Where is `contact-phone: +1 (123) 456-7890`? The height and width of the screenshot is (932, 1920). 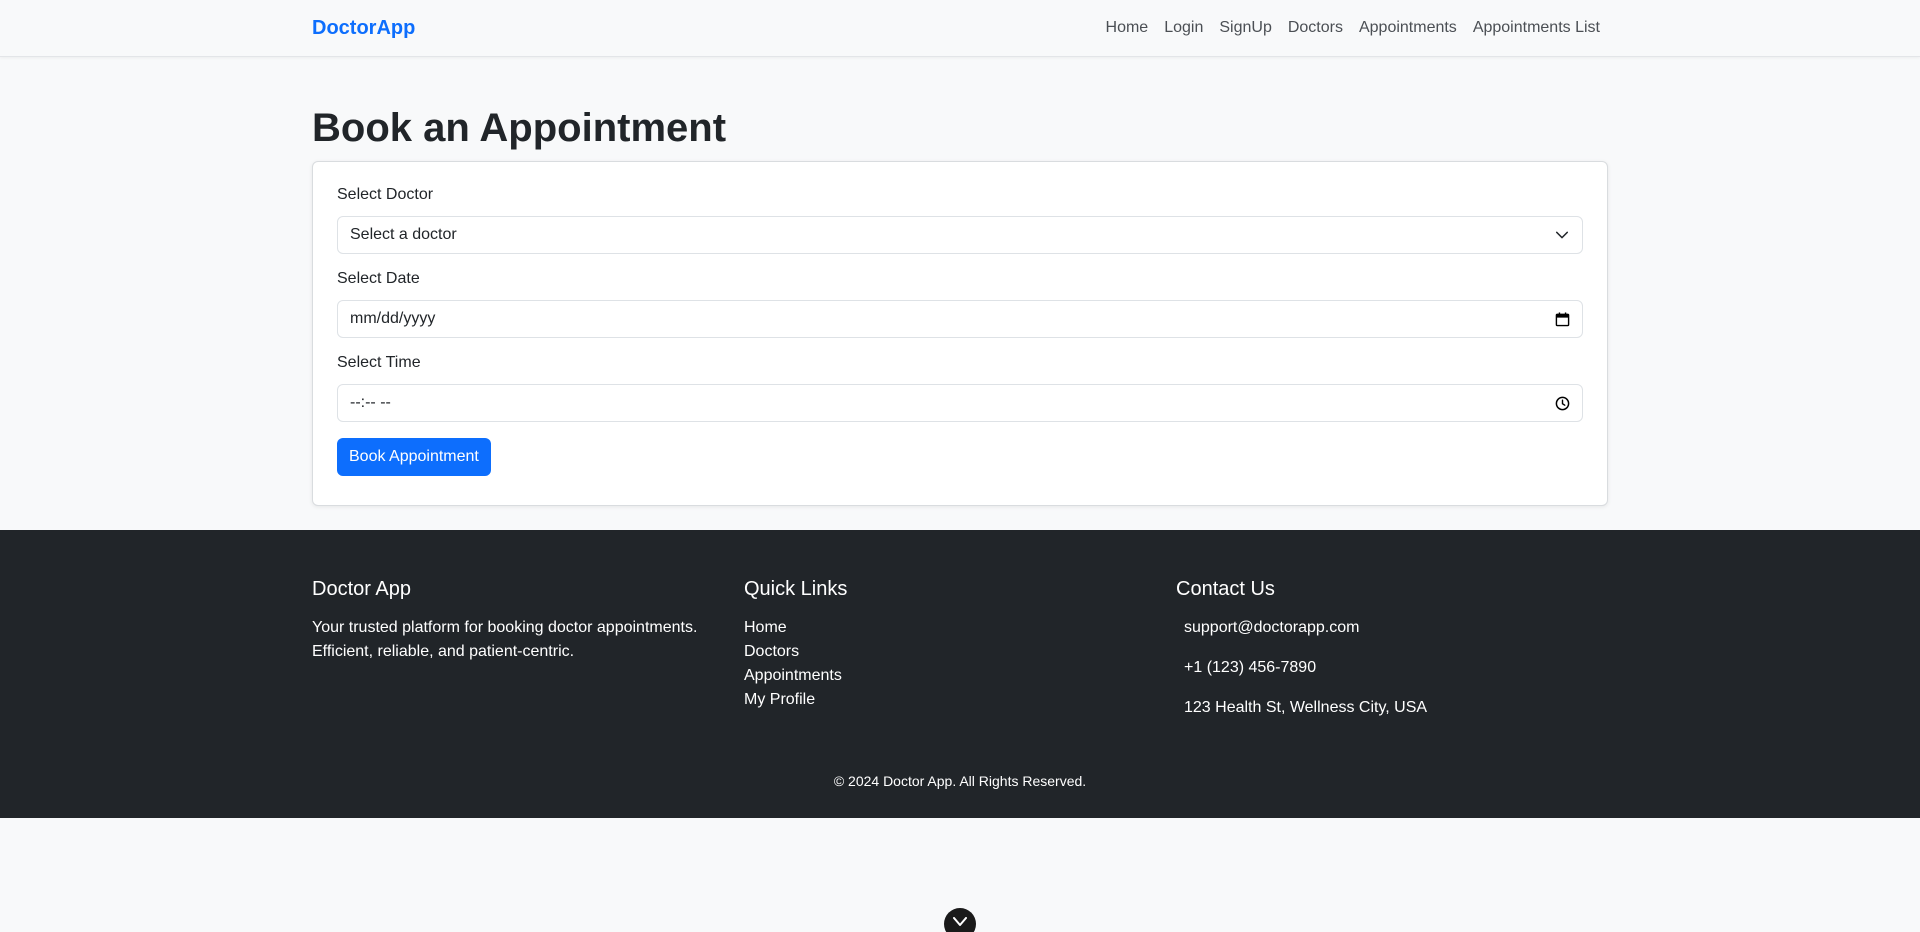 contact-phone: +1 (123) 456-7890 is located at coordinates (1250, 667).